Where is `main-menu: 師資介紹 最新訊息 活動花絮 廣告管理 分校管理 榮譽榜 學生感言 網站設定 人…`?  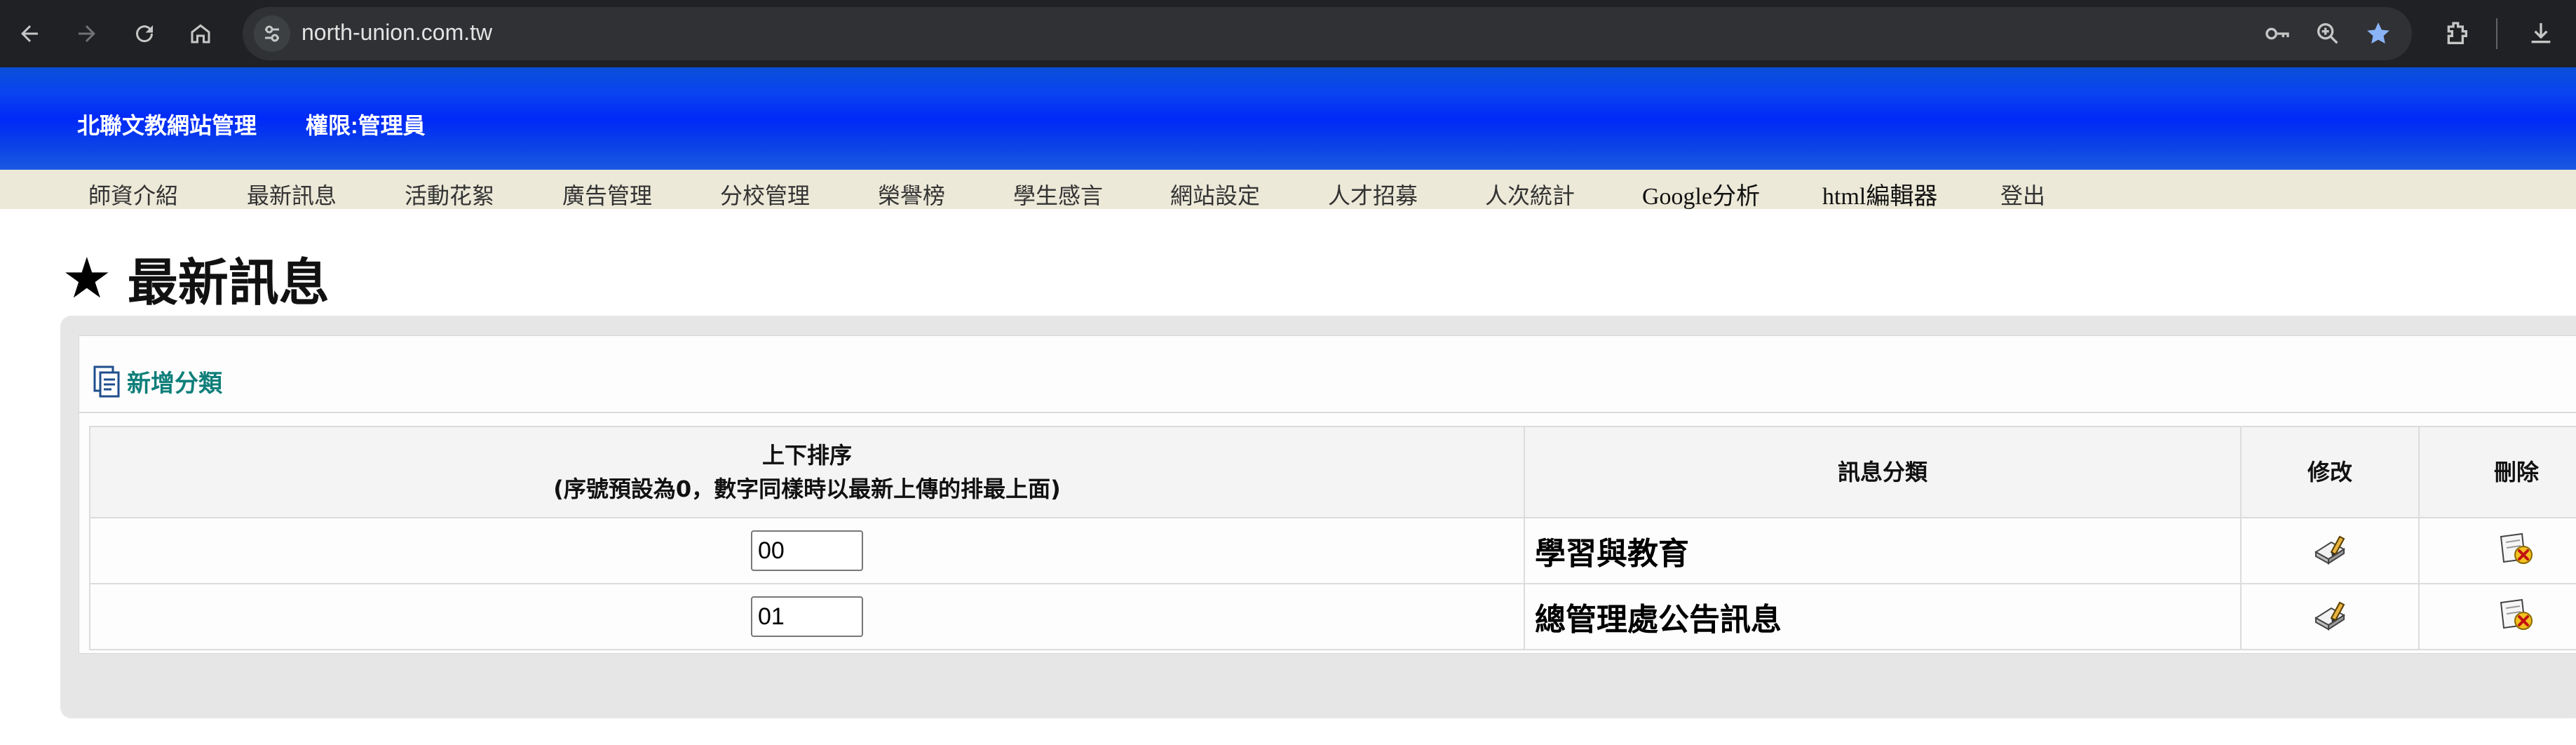
main-menu: 師資介紹 最新訊息 活動花絮 廣告管理 分校管理 榮譽榜 學生感言 網站設定 人… is located at coordinates (1288, 190).